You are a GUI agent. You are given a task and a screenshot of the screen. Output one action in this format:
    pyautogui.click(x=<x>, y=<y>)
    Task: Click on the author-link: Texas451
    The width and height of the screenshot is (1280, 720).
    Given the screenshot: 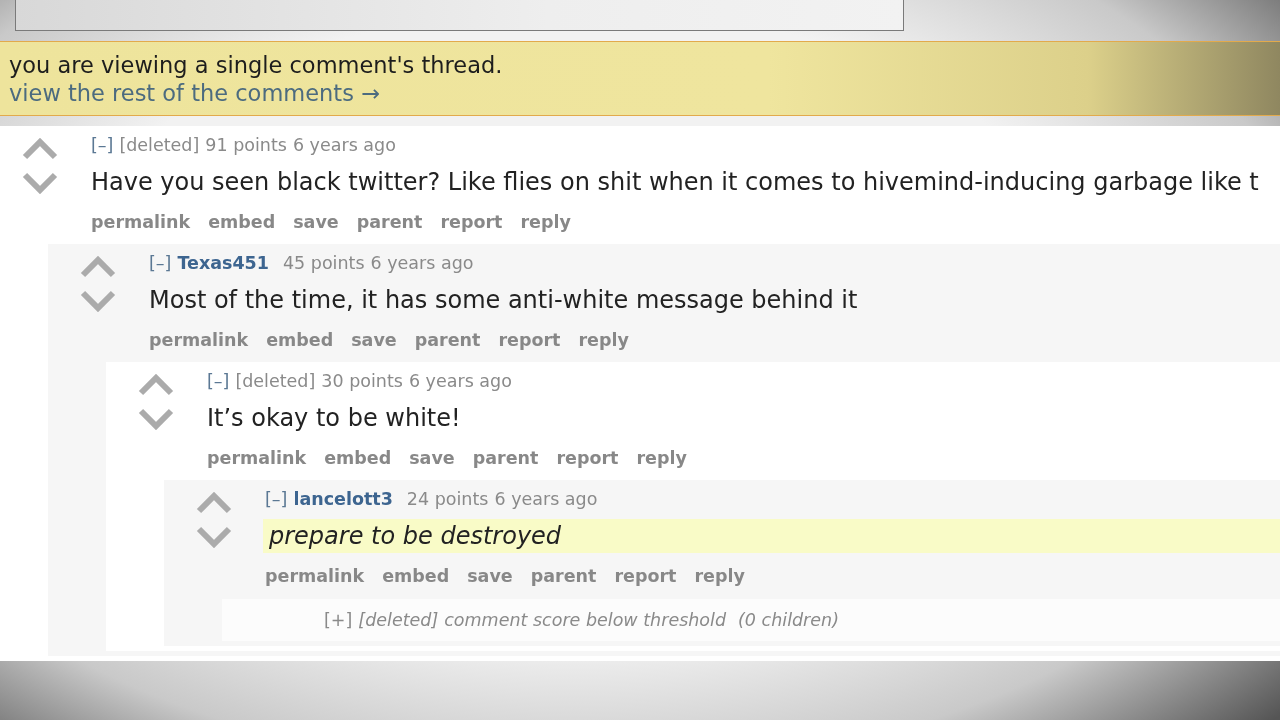 What is the action you would take?
    pyautogui.click(x=223, y=263)
    